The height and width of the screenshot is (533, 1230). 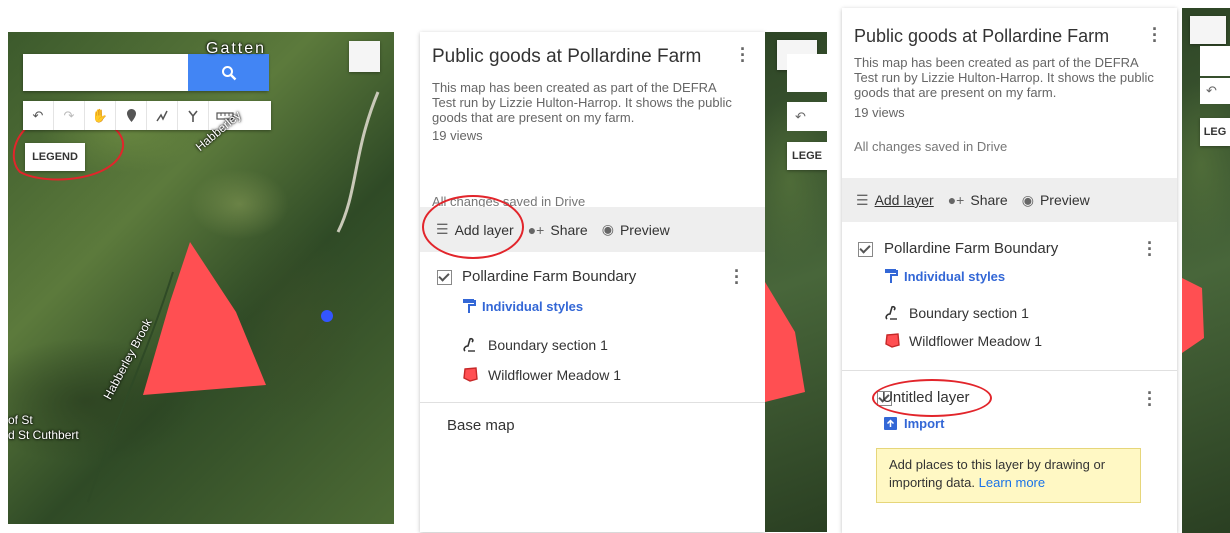 I want to click on search-button, so click(x=228, y=72).